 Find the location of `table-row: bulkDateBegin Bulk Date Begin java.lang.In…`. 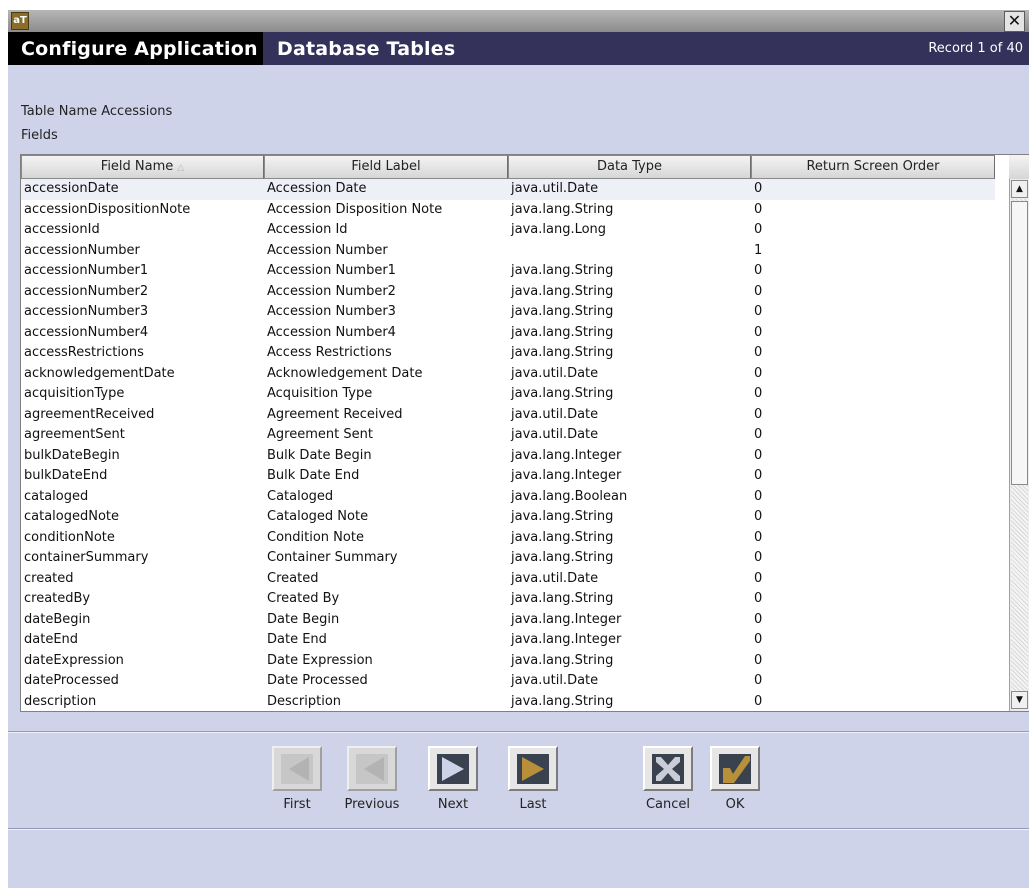

table-row: bulkDateBegin Bulk Date Begin java.lang.In… is located at coordinates (508, 456).